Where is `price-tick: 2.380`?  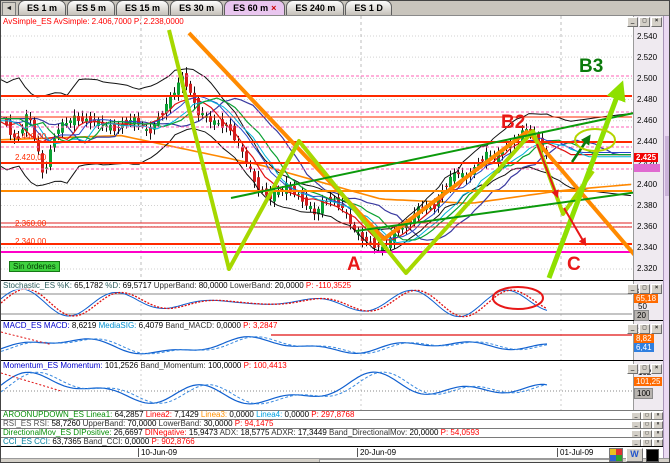 price-tick: 2.380 is located at coordinates (647, 205).